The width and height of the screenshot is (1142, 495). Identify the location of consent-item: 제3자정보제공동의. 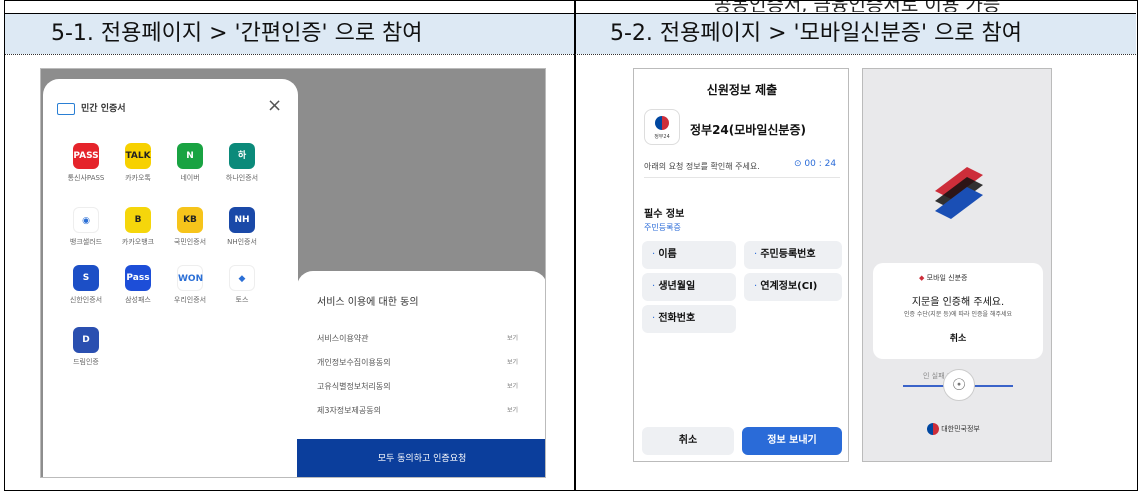
(349, 410).